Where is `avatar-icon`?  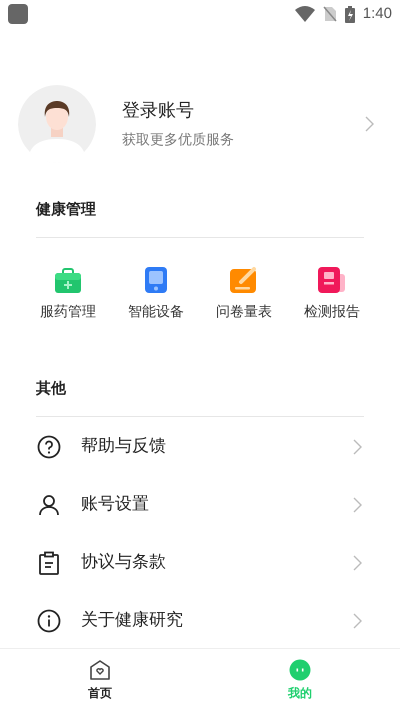
avatar-icon is located at coordinates (57, 124).